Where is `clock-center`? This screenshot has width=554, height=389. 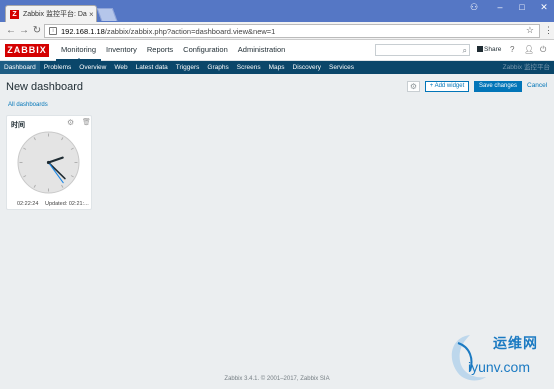
clock-center is located at coordinates (48, 162).